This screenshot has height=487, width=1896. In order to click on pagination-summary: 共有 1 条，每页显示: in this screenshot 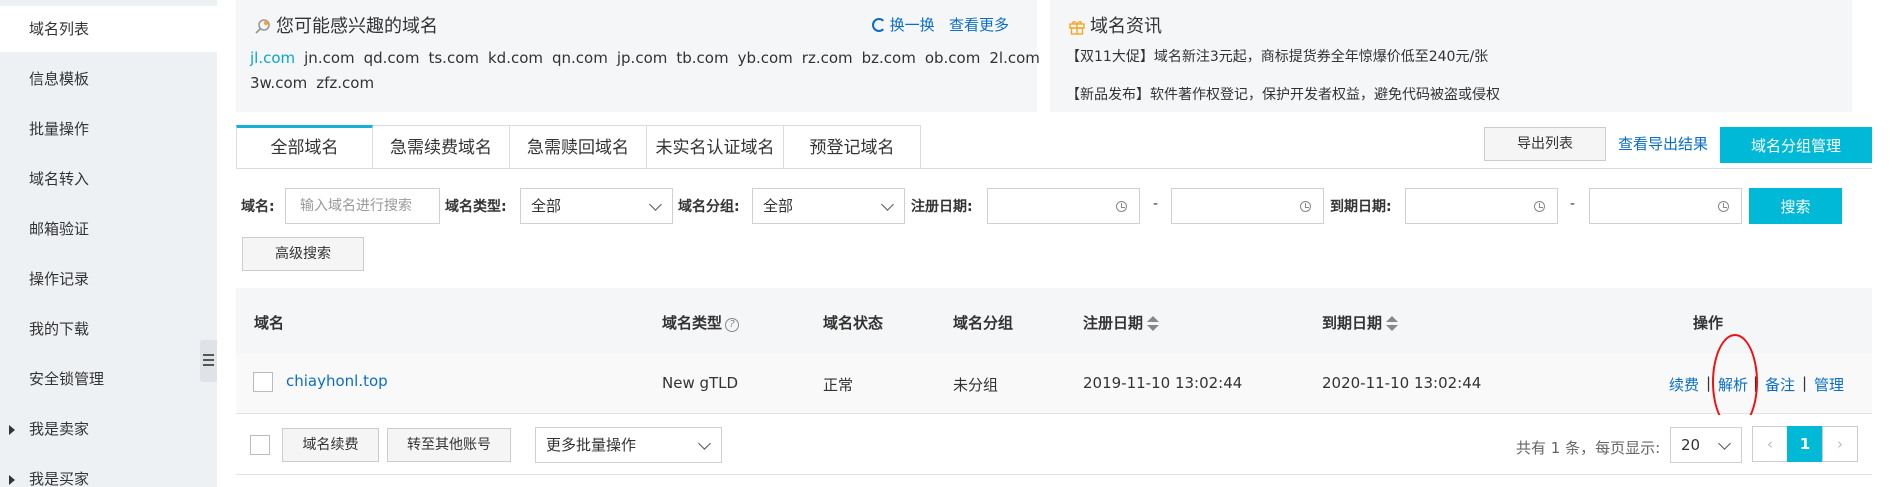, I will do `click(1588, 448)`.